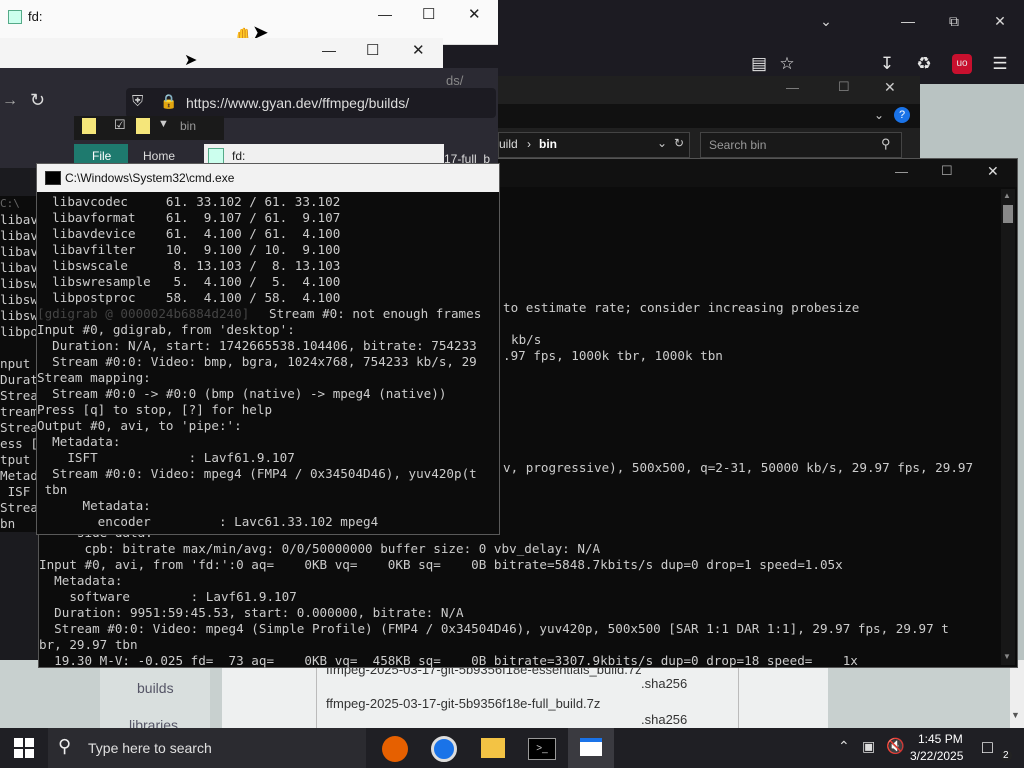 Image resolution: width=1024 pixels, height=768 pixels. What do you see at coordinates (155, 688) in the screenshot?
I see `nav-builds-link: builds` at bounding box center [155, 688].